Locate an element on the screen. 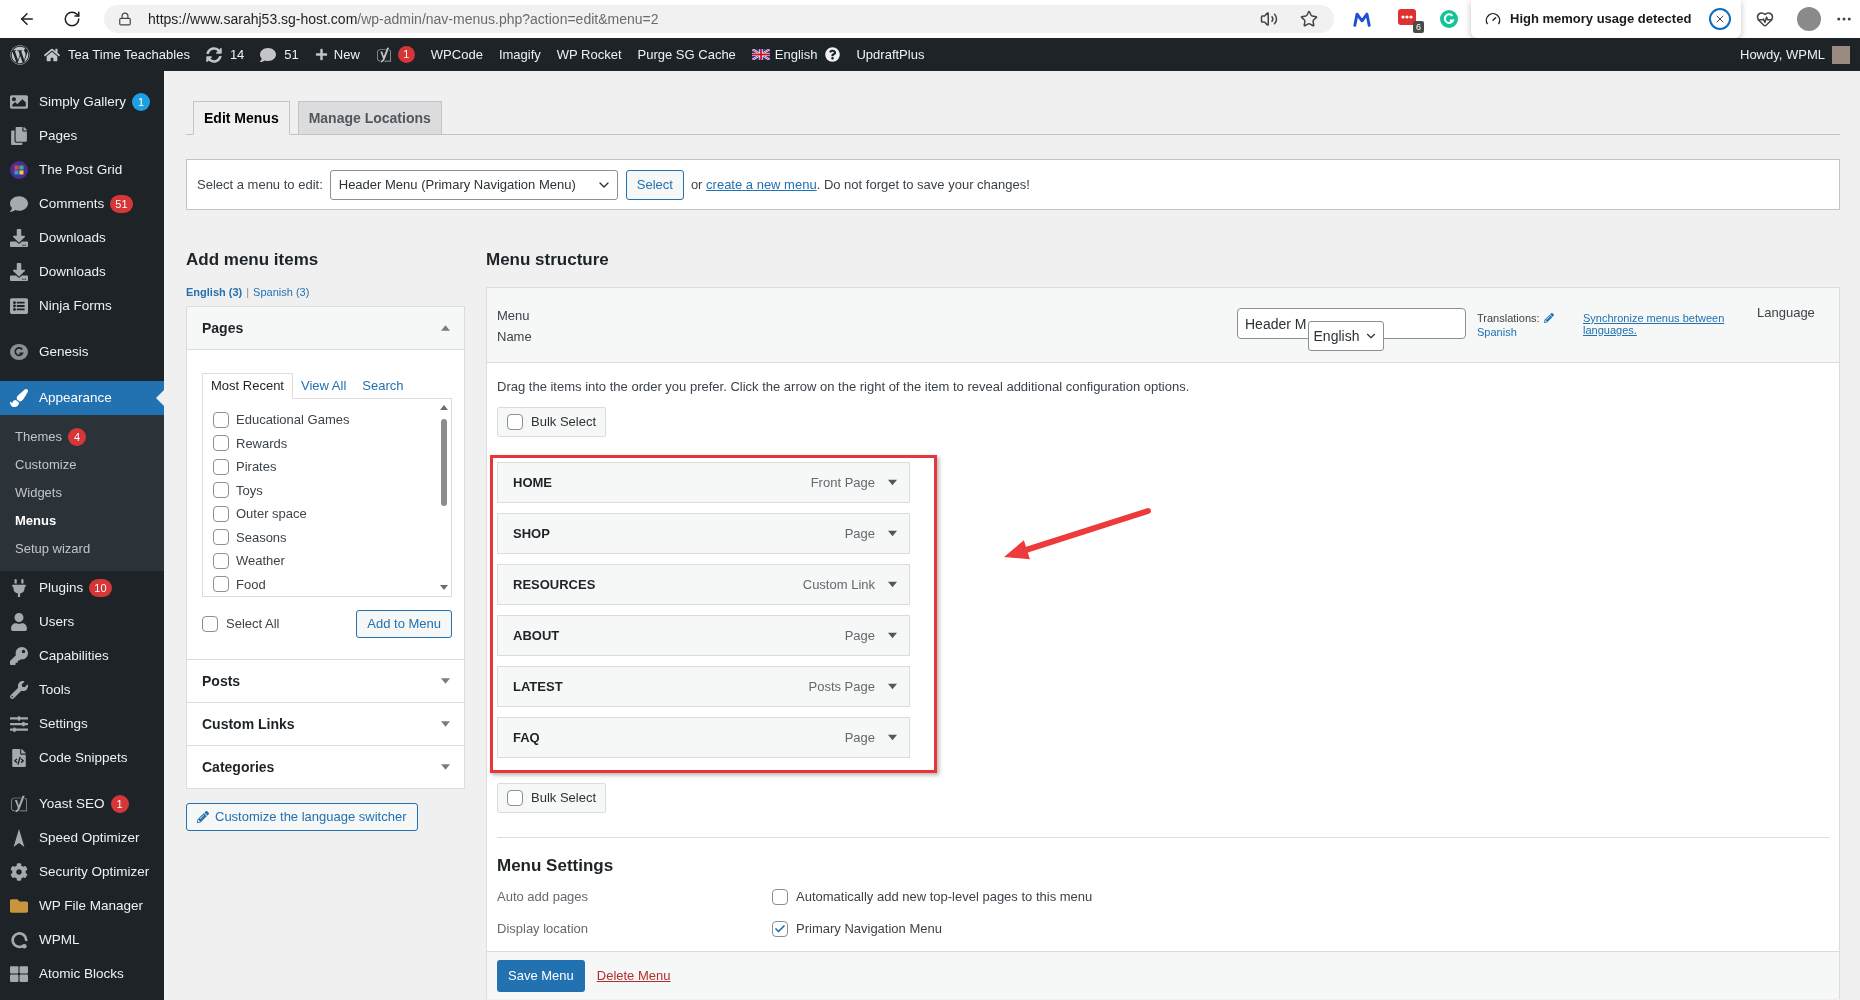  count-badge: 51 is located at coordinates (121, 204).